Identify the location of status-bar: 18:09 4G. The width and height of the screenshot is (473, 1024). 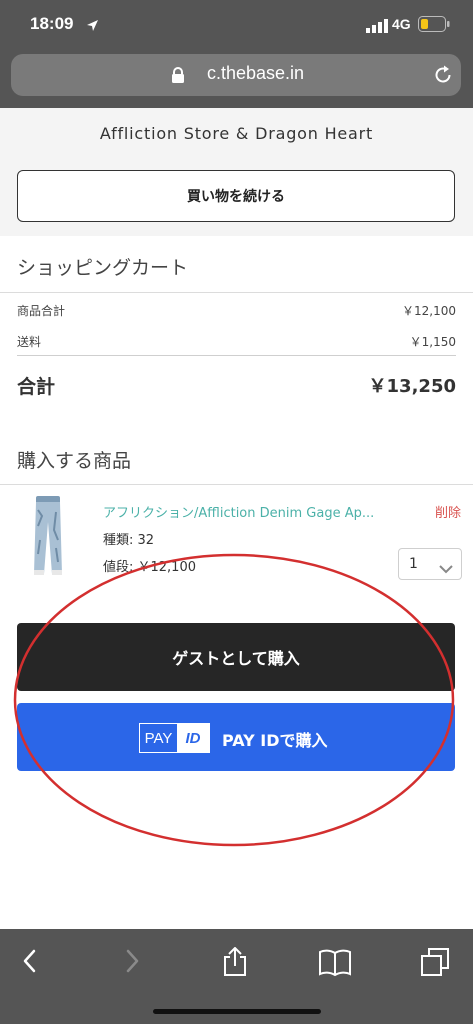
(236, 24).